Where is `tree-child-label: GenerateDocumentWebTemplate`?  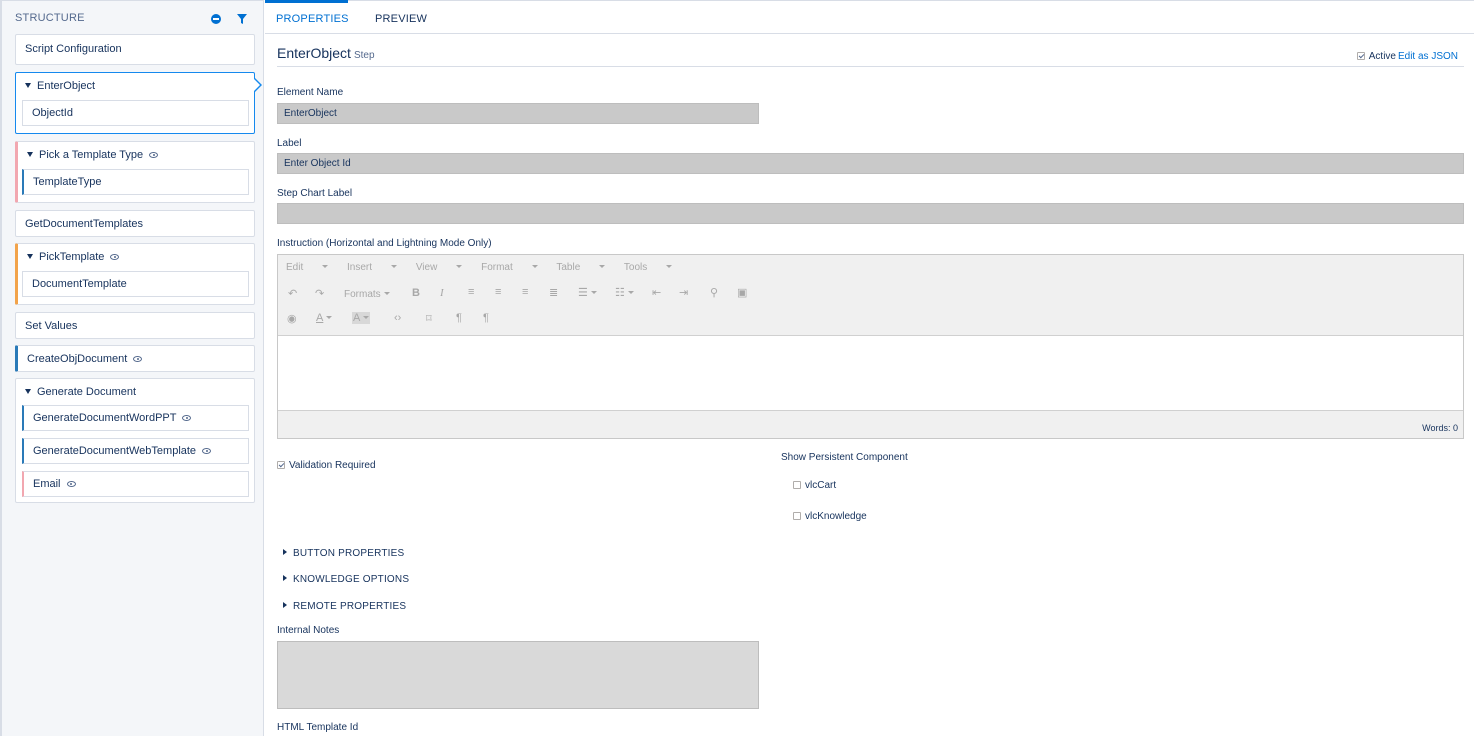
tree-child-label: GenerateDocumentWebTemplate is located at coordinates (115, 451).